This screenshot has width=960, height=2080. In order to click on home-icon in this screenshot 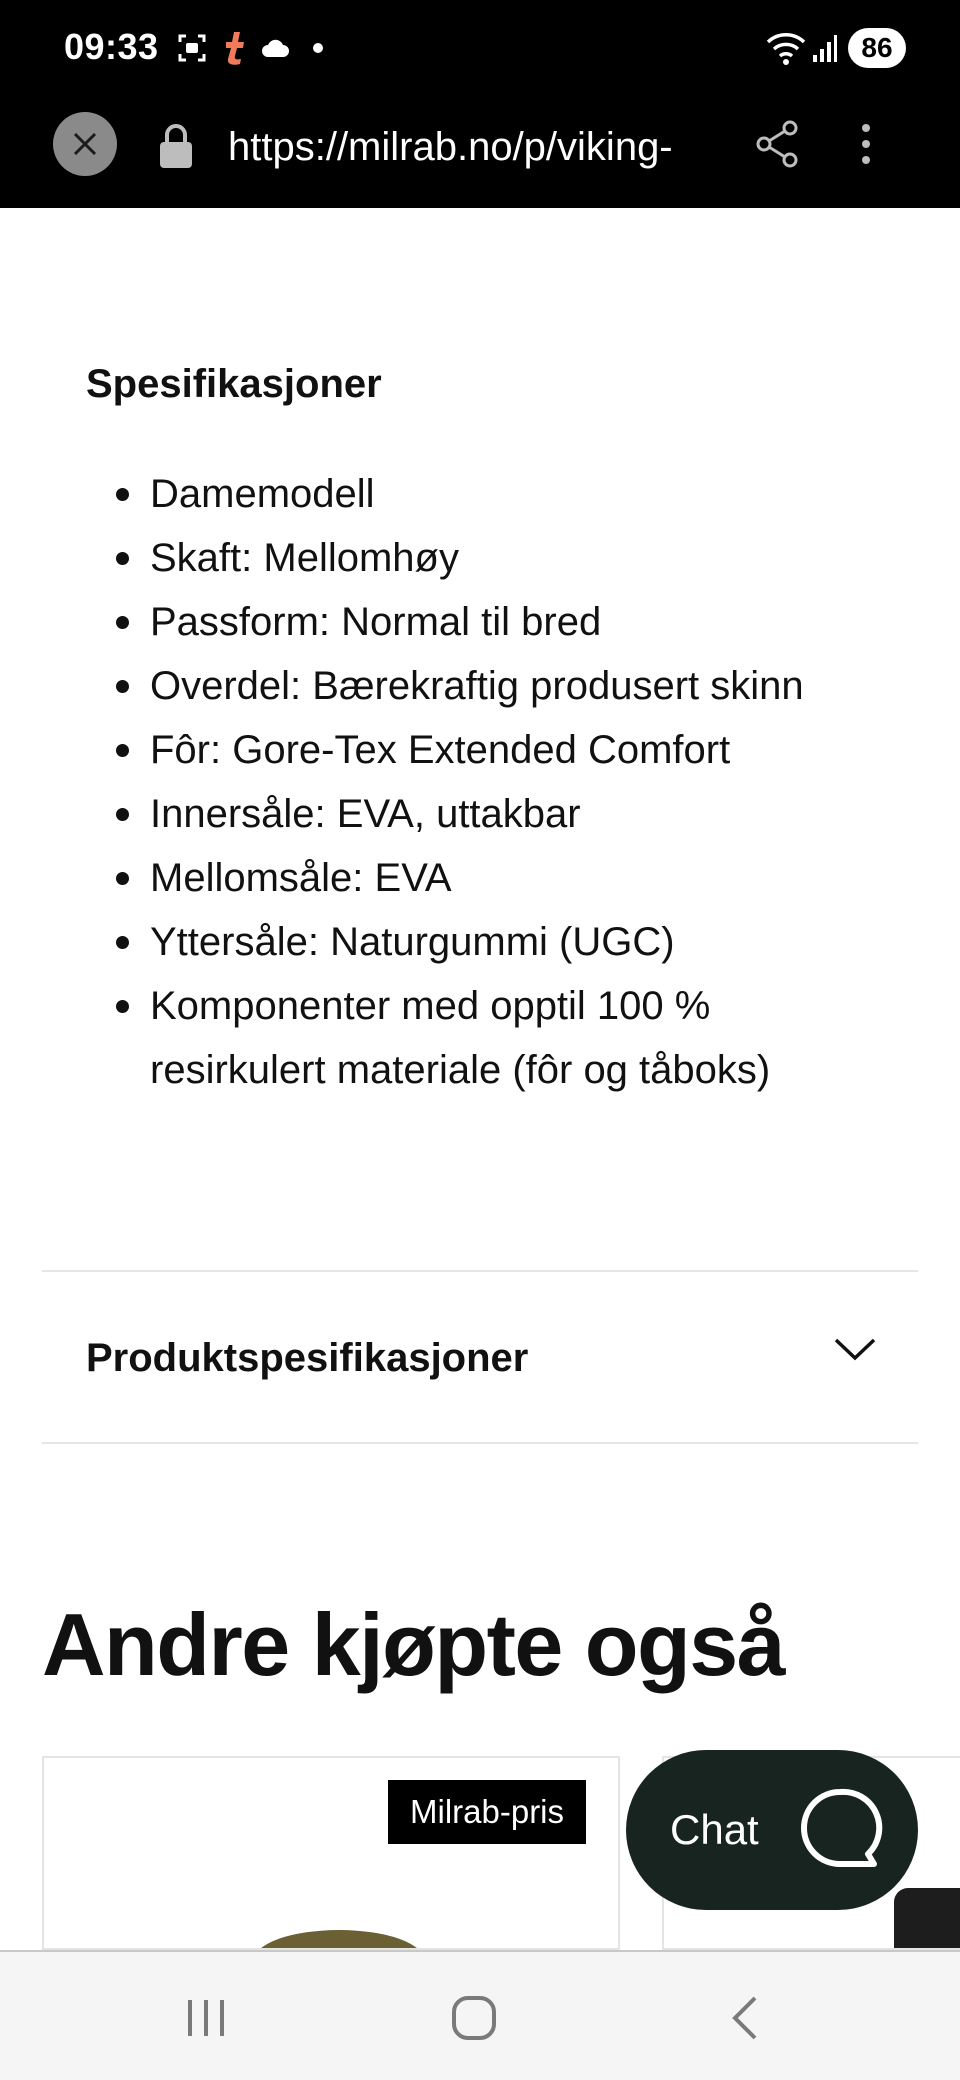, I will do `click(474, 2018)`.